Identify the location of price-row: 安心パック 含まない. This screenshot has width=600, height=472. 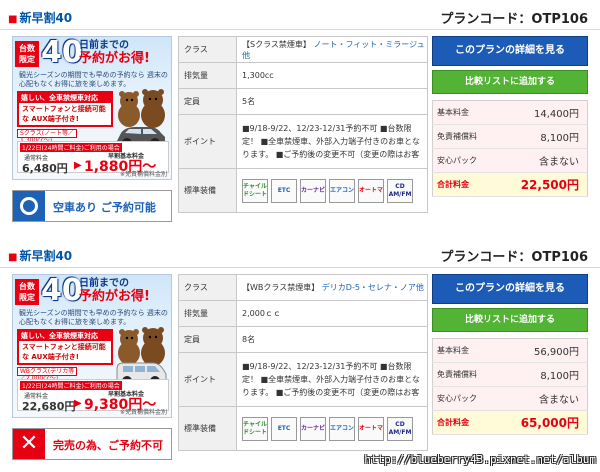
(510, 398).